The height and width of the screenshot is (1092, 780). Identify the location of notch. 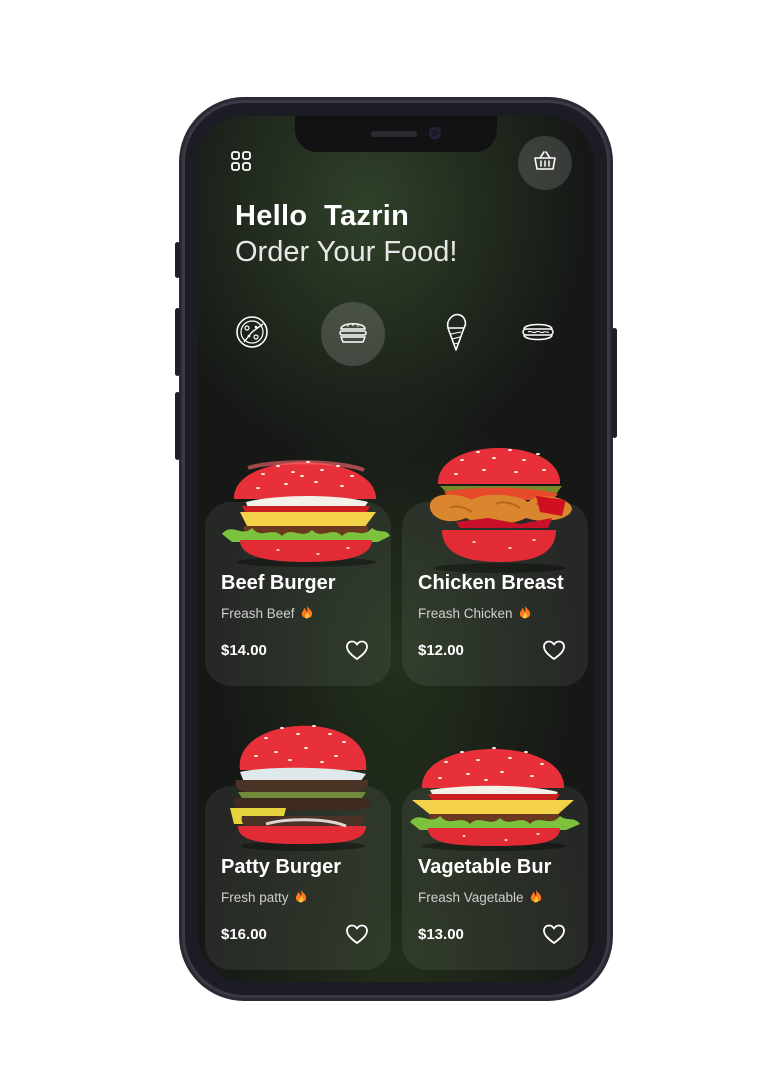
(396, 134).